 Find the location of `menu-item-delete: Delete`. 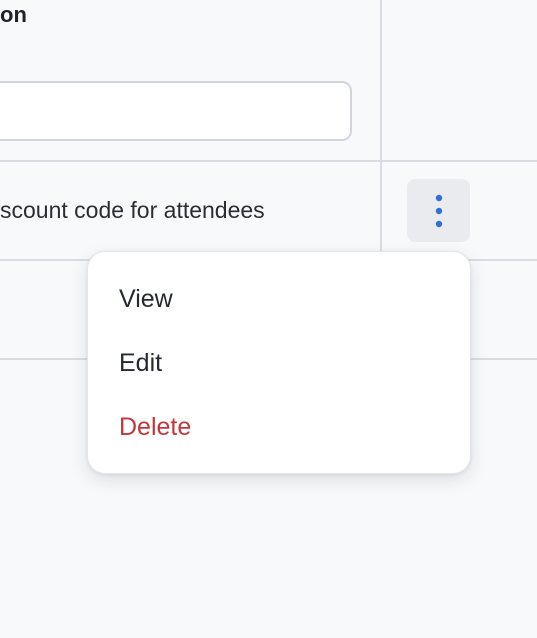

menu-item-delete: Delete is located at coordinates (155, 427).